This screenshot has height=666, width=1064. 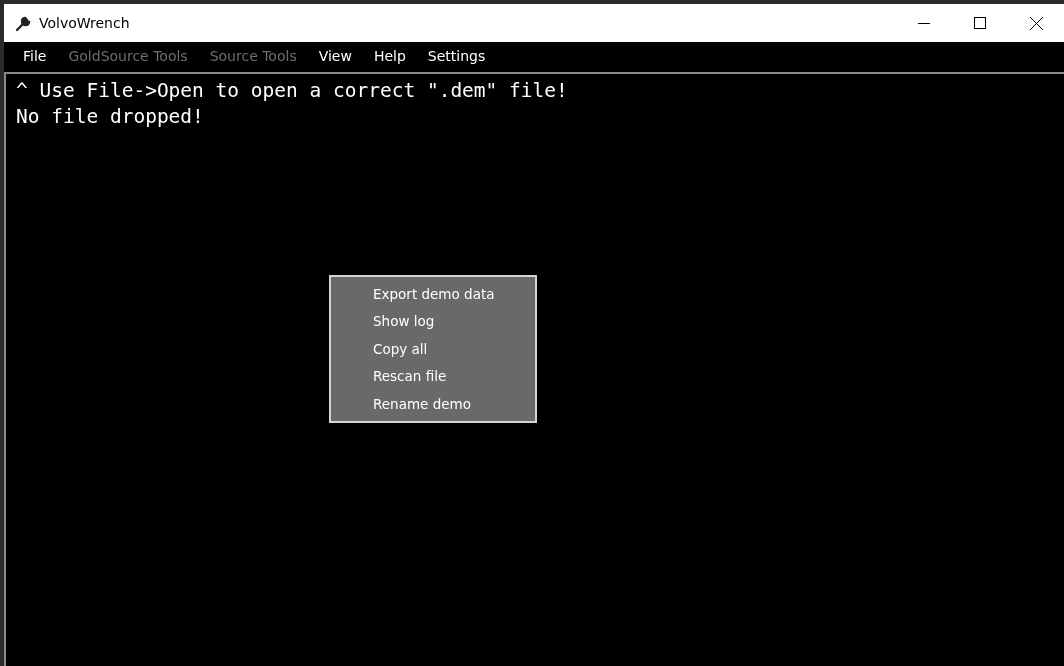 I want to click on console-line: No file dropped!, so click(x=110, y=117).